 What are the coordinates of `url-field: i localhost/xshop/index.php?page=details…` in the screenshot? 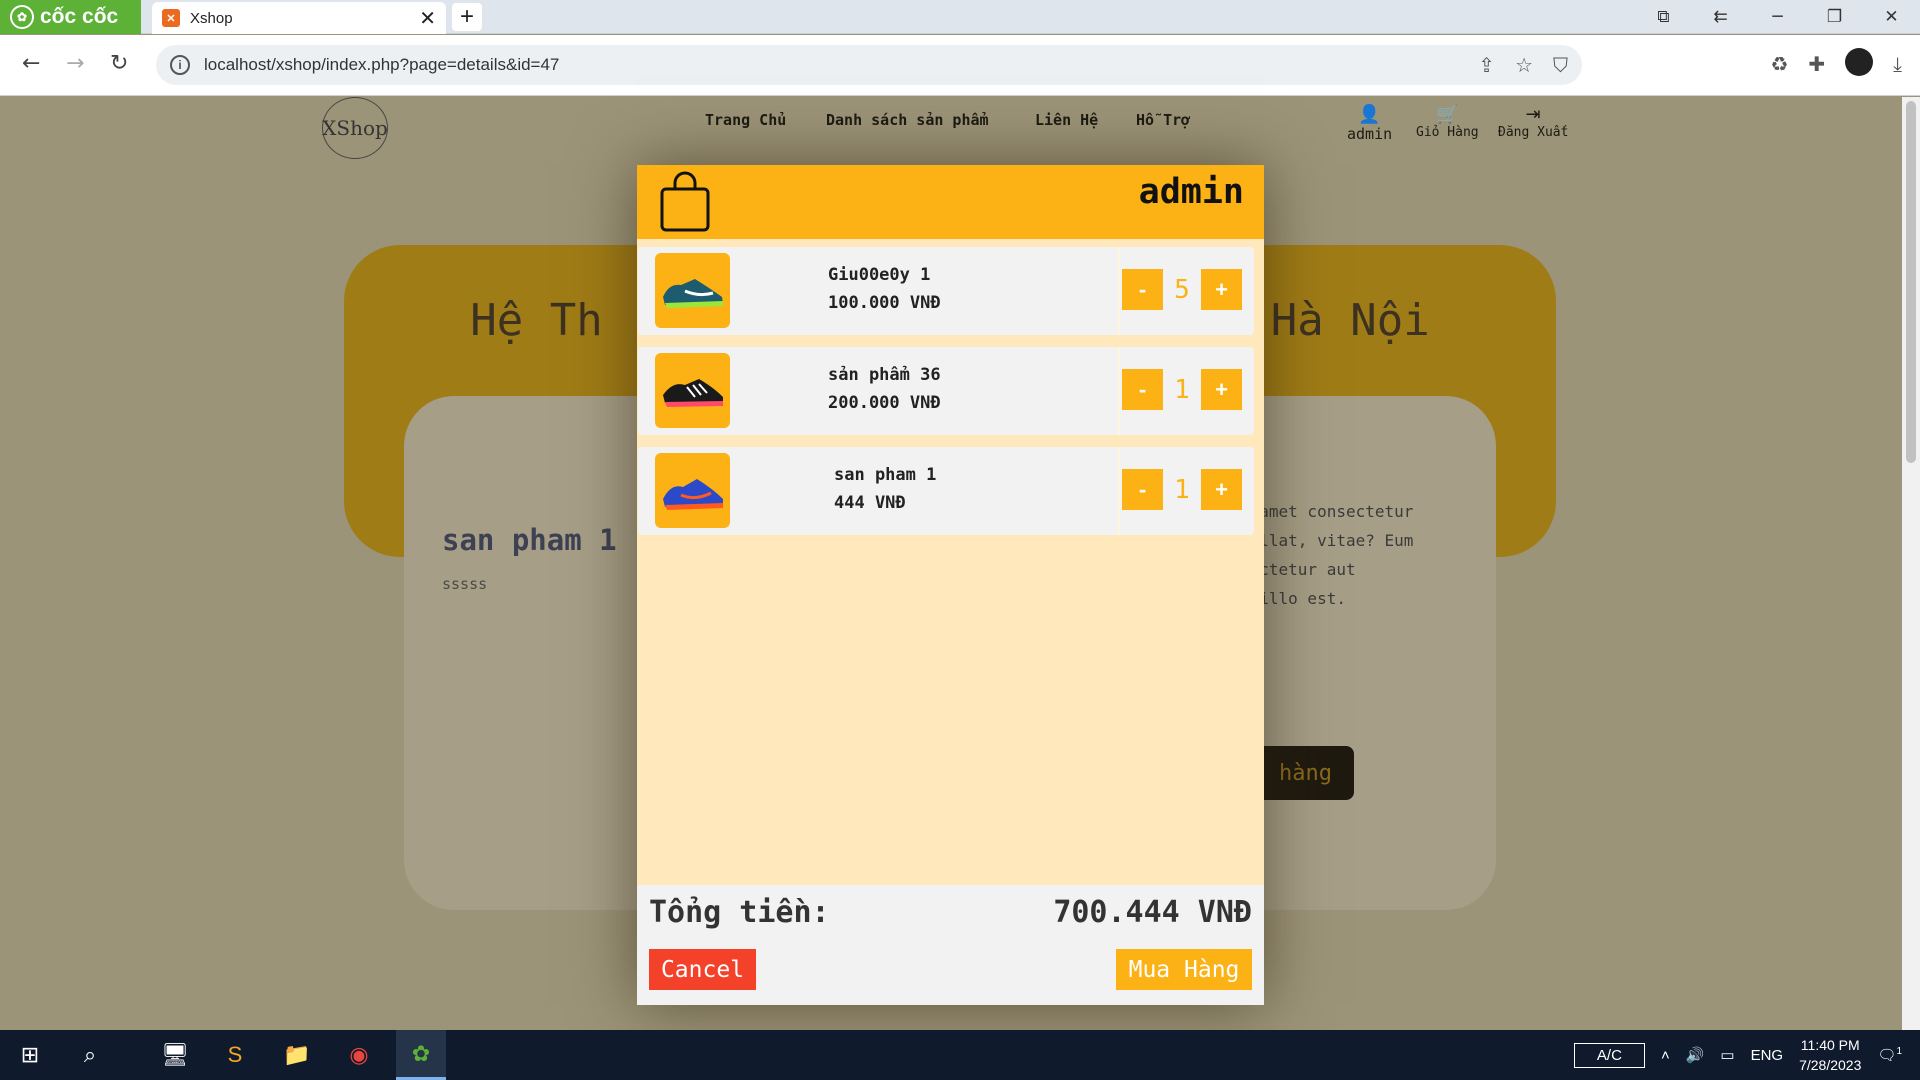 It's located at (869, 65).